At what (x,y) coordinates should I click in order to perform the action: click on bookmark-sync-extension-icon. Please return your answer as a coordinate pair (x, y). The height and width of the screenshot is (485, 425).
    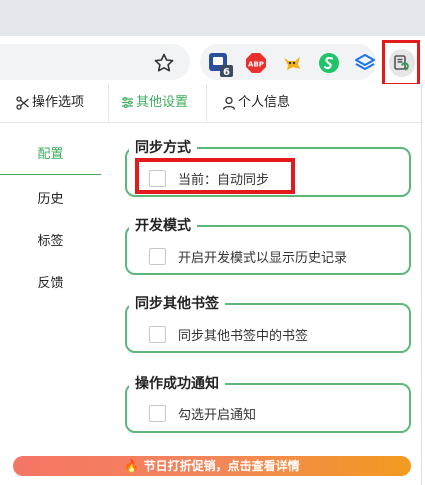
    Looking at the image, I should click on (401, 63).